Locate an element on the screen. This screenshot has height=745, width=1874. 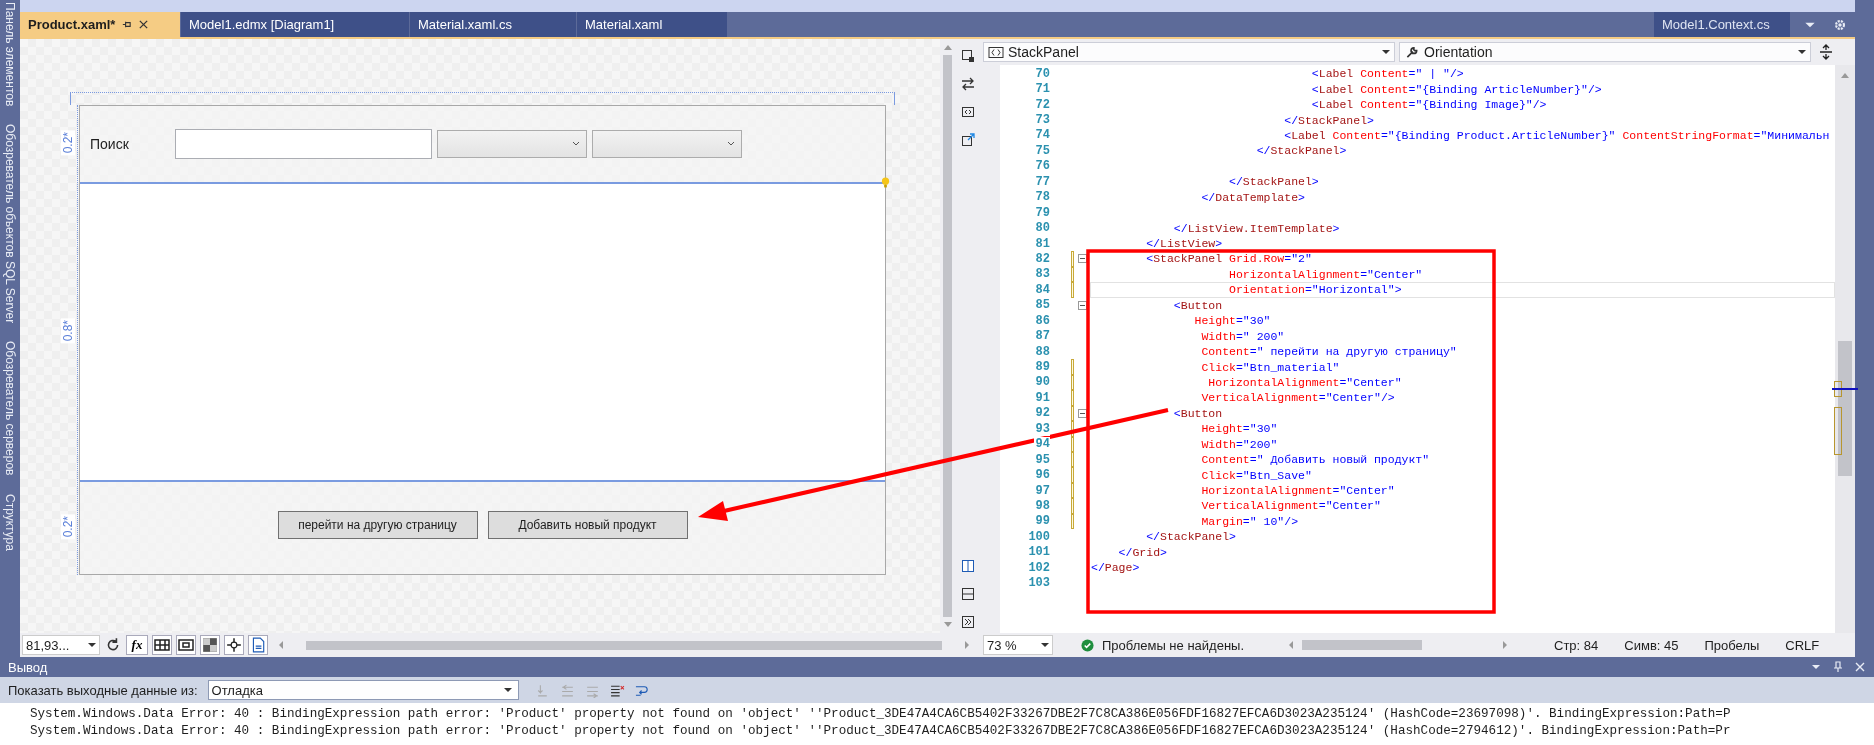
code-line: <Label Content="{Binding Image}"/> is located at coordinates (1428, 105).